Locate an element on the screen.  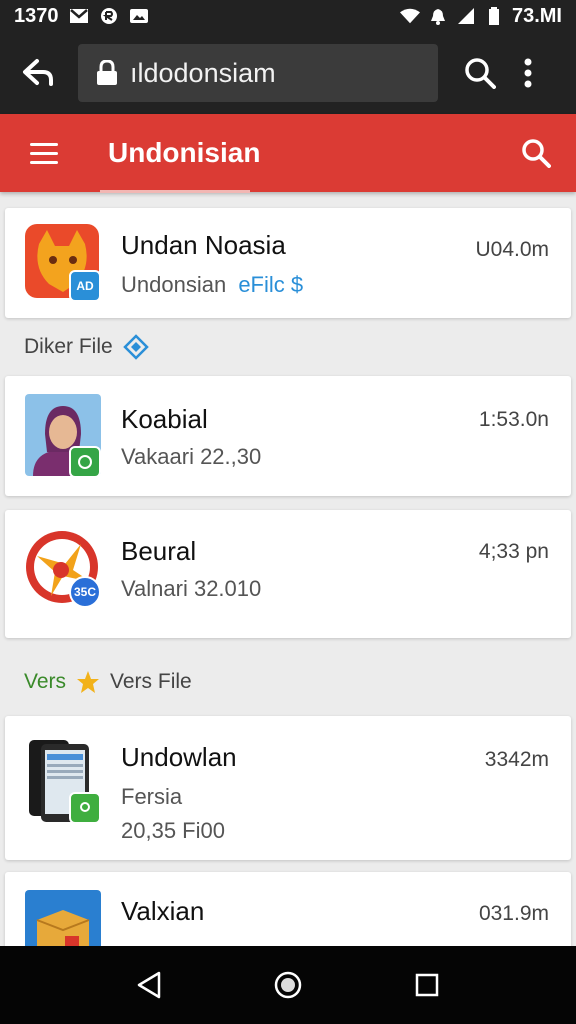
battery-icon is located at coordinates (494, 16).